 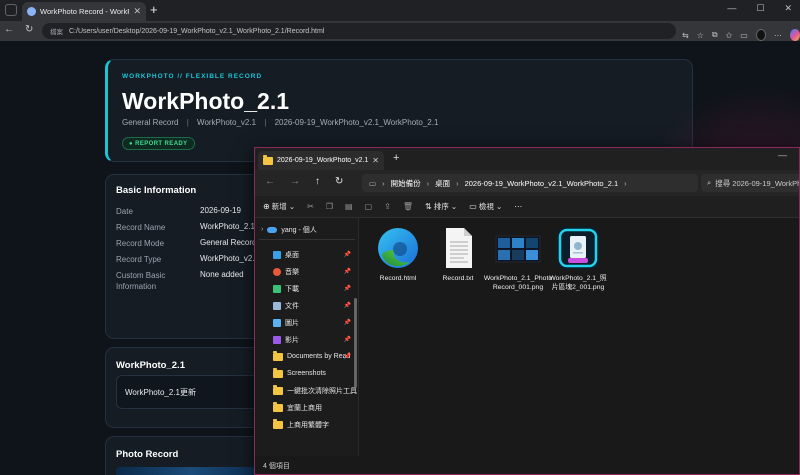 I want to click on breadcrumb-root: 開始備份, so click(x=406, y=183).